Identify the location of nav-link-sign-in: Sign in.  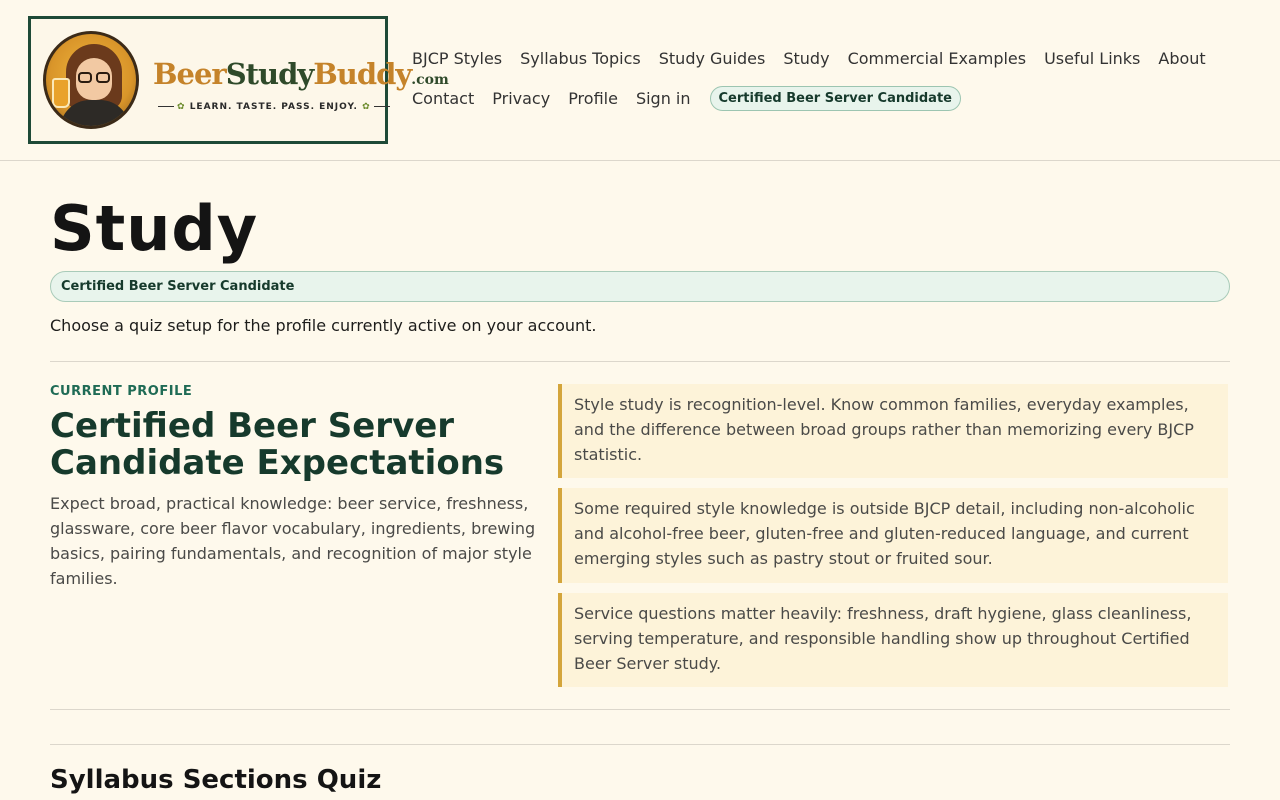
(663, 98).